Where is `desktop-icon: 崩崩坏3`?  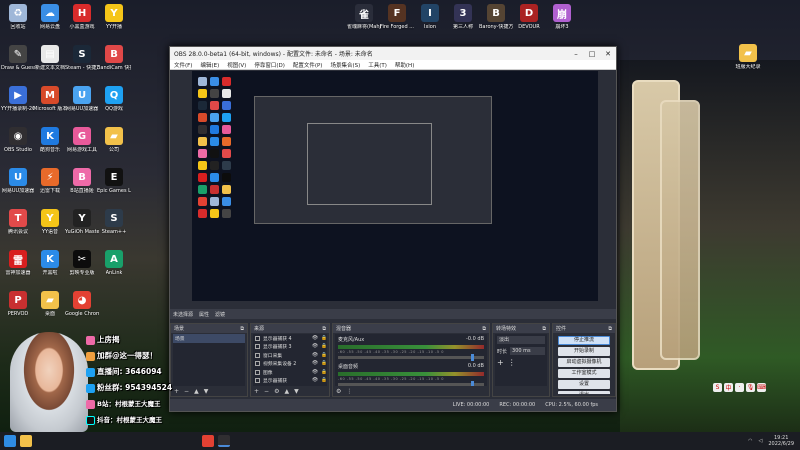 desktop-icon: 崩崩坏3 is located at coordinates (562, 17).